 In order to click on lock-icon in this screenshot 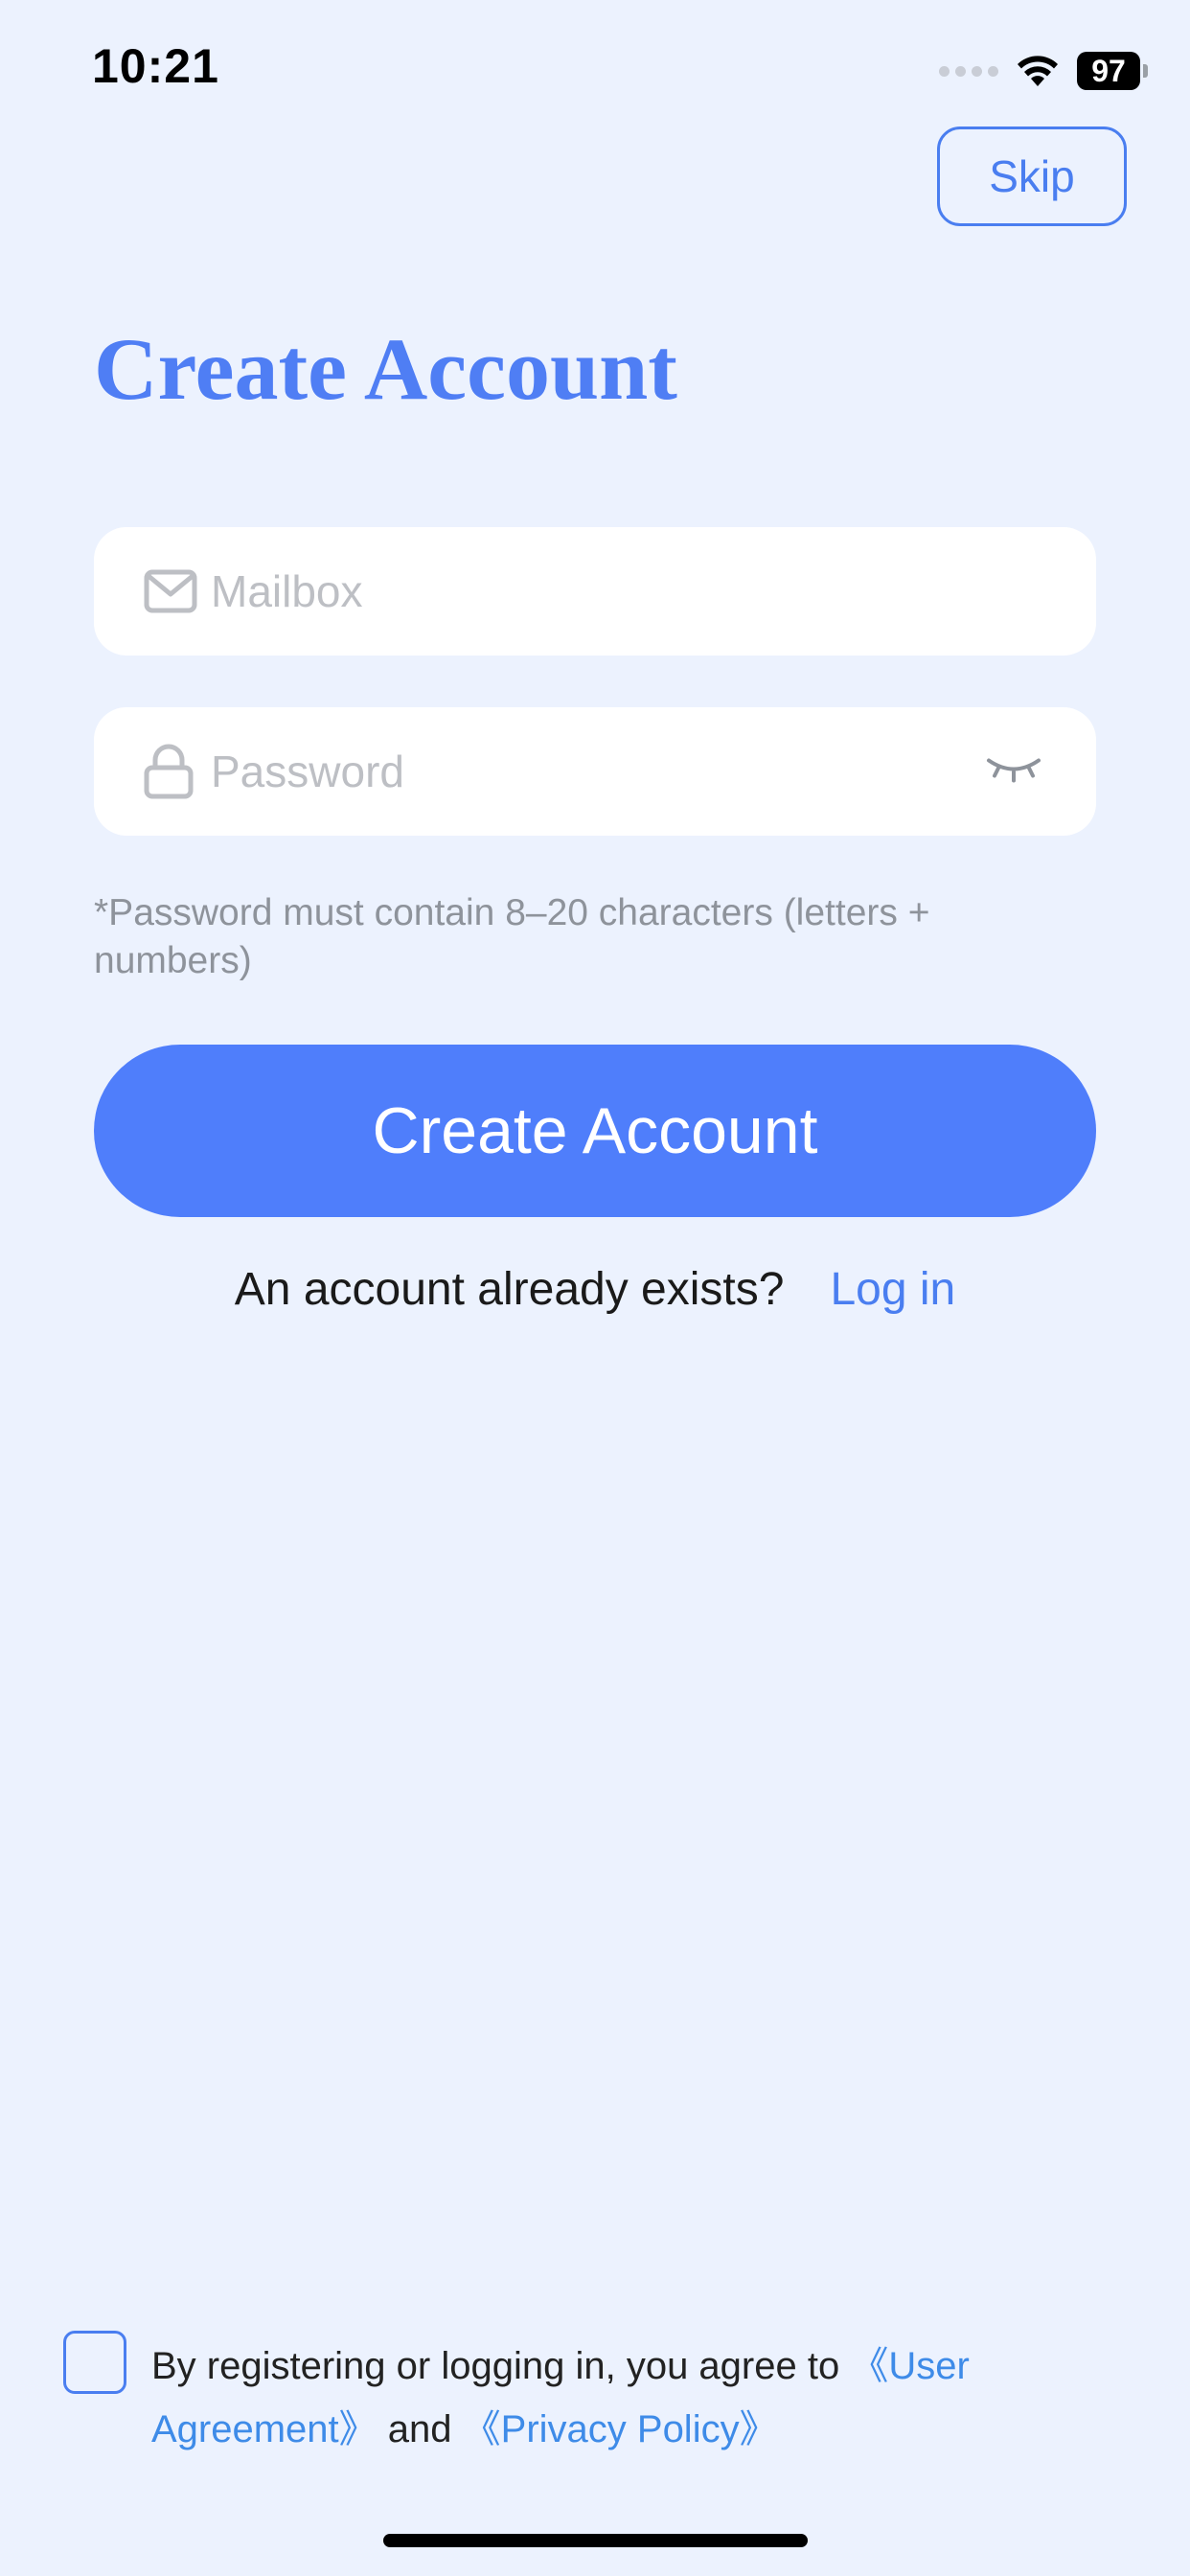, I will do `click(169, 771)`.